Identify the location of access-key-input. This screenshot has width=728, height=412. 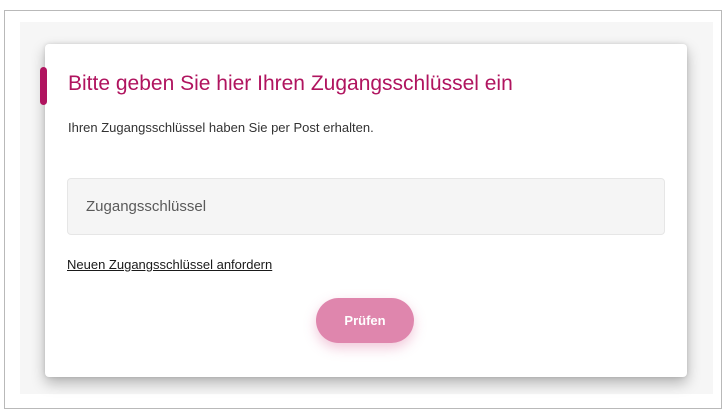
(366, 206).